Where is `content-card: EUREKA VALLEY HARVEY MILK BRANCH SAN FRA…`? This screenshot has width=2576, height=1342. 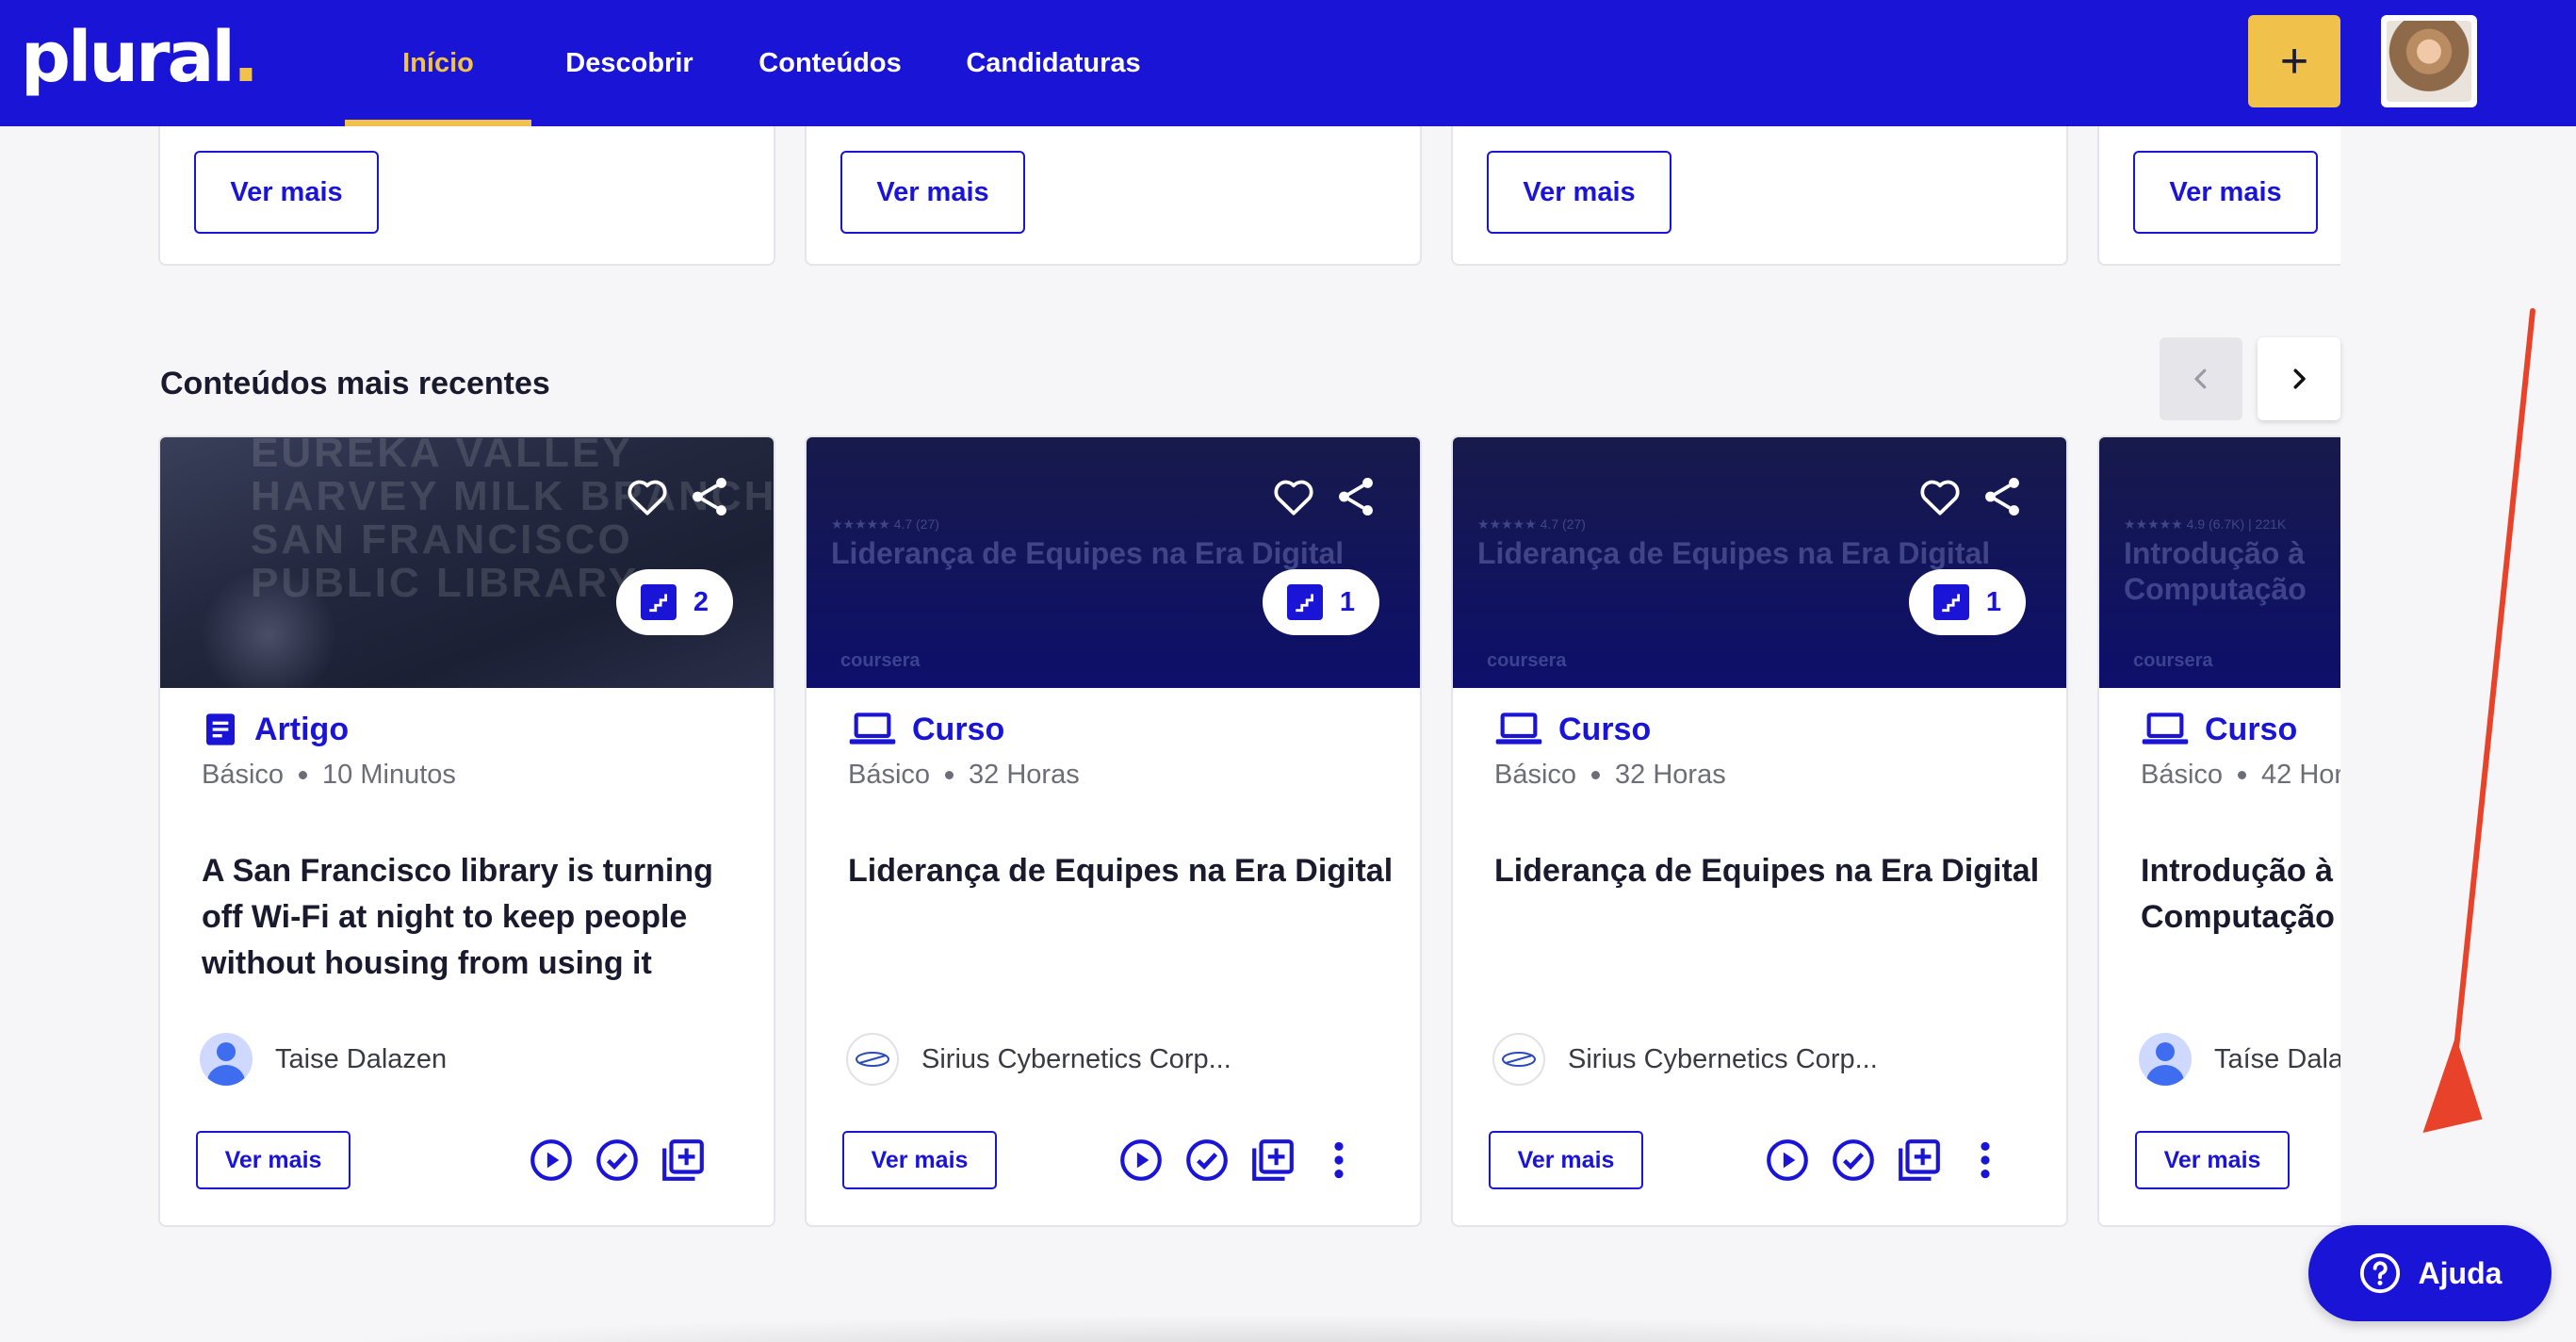
content-card: EUREKA VALLEY HARVEY MILK BRANCH SAN FRA… is located at coordinates (466, 831).